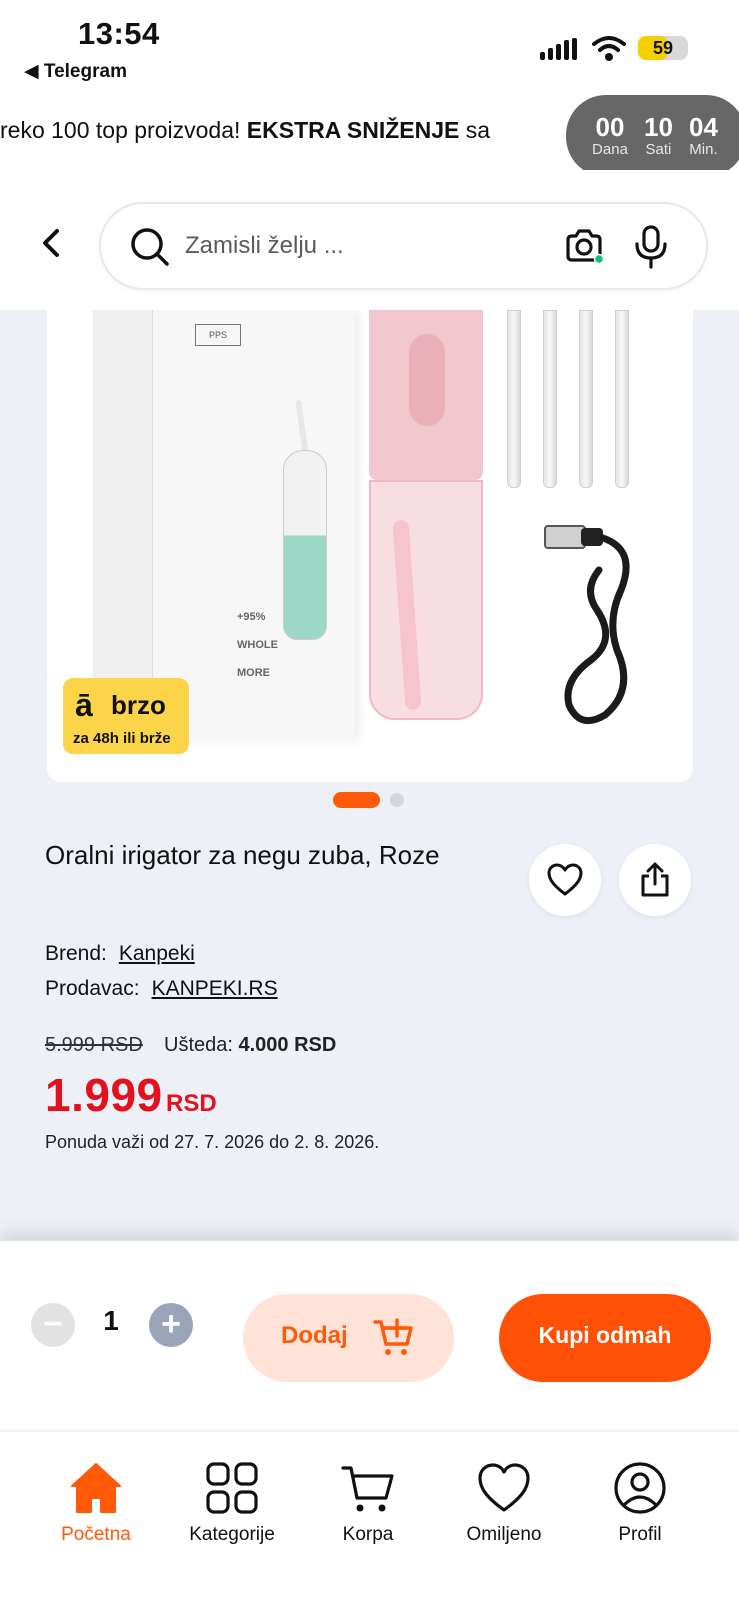  Describe the element at coordinates (651, 247) in the screenshot. I see `microphone-icon` at that location.